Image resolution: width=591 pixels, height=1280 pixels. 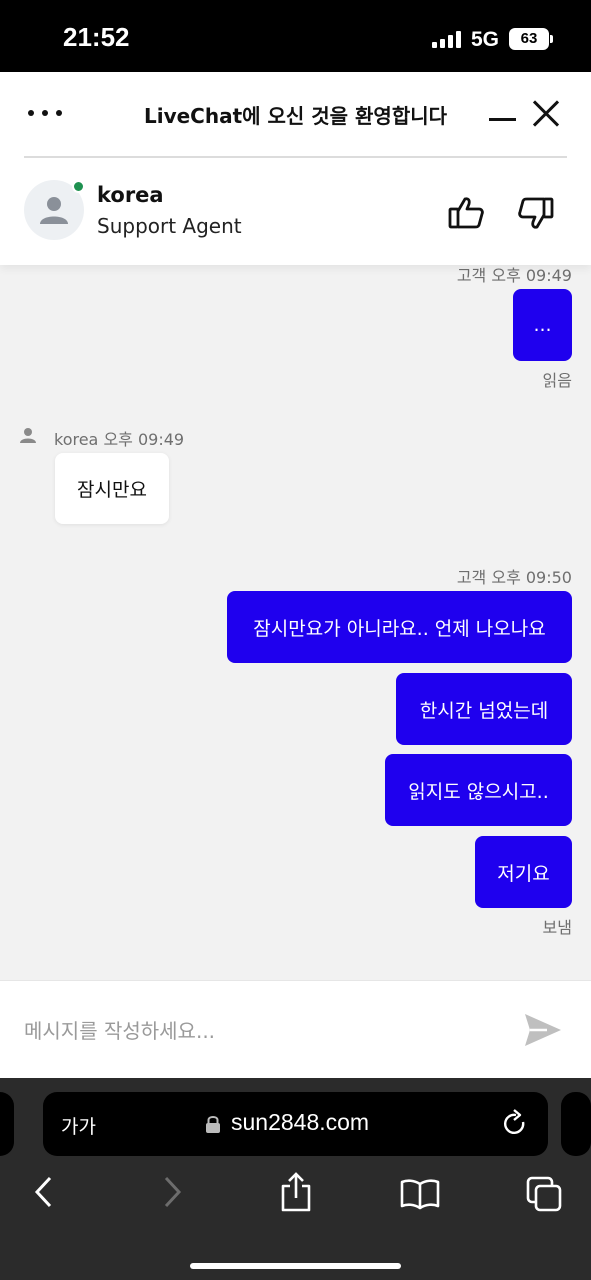 I want to click on customer-message-bubble: 저기요, so click(x=523, y=872).